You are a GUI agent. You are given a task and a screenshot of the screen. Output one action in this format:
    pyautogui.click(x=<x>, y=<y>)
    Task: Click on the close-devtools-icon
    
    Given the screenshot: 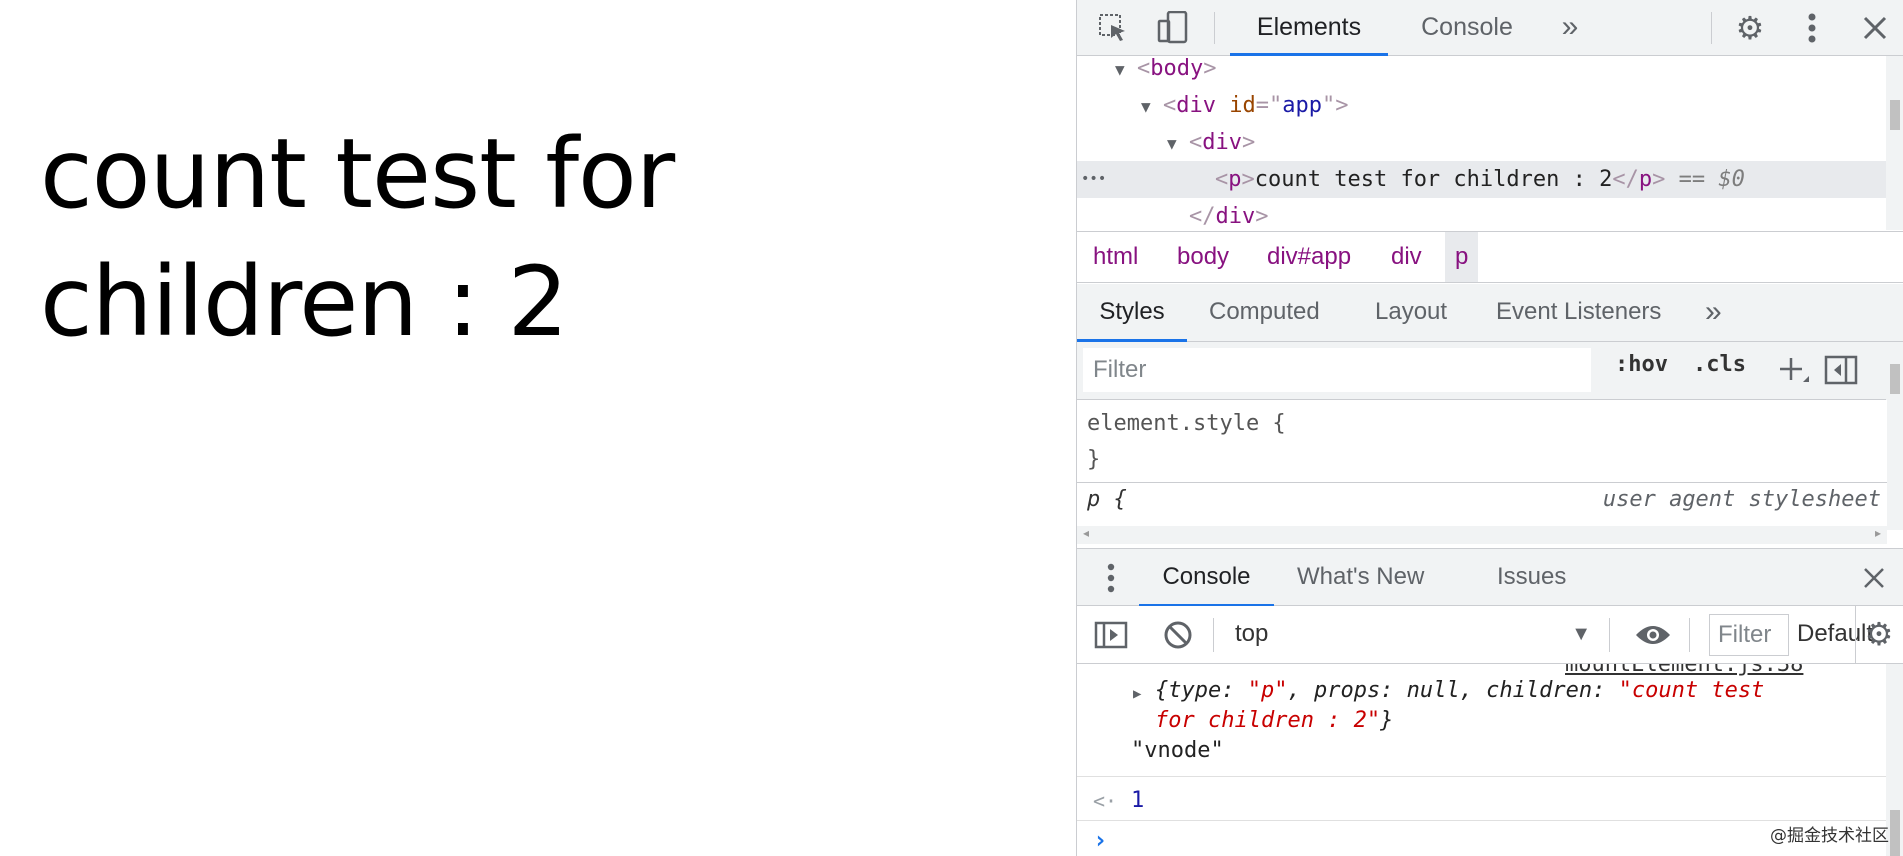 What is the action you would take?
    pyautogui.click(x=1875, y=28)
    